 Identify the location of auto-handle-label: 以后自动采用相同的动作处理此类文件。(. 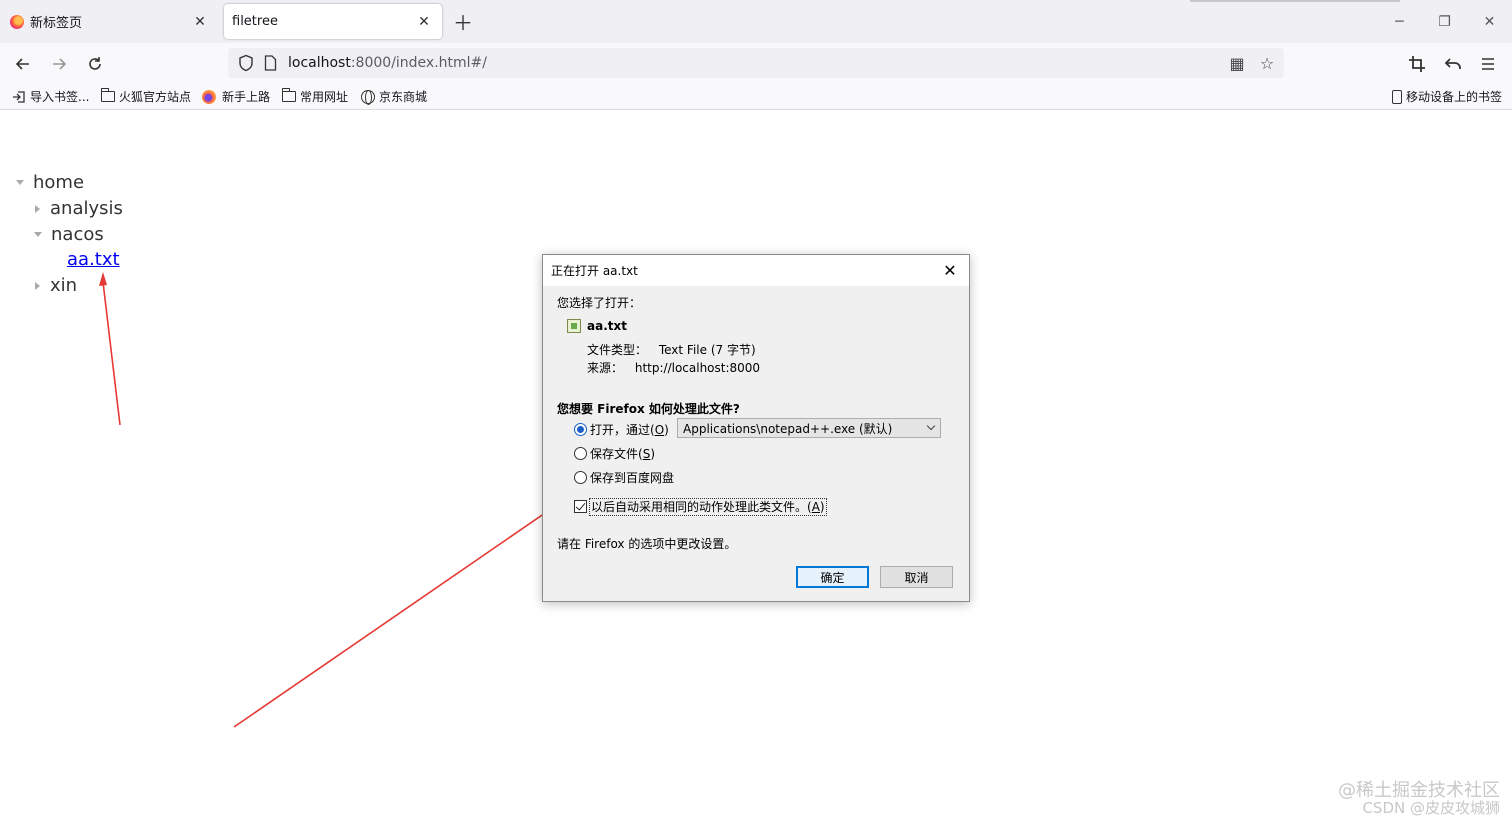
(701, 507).